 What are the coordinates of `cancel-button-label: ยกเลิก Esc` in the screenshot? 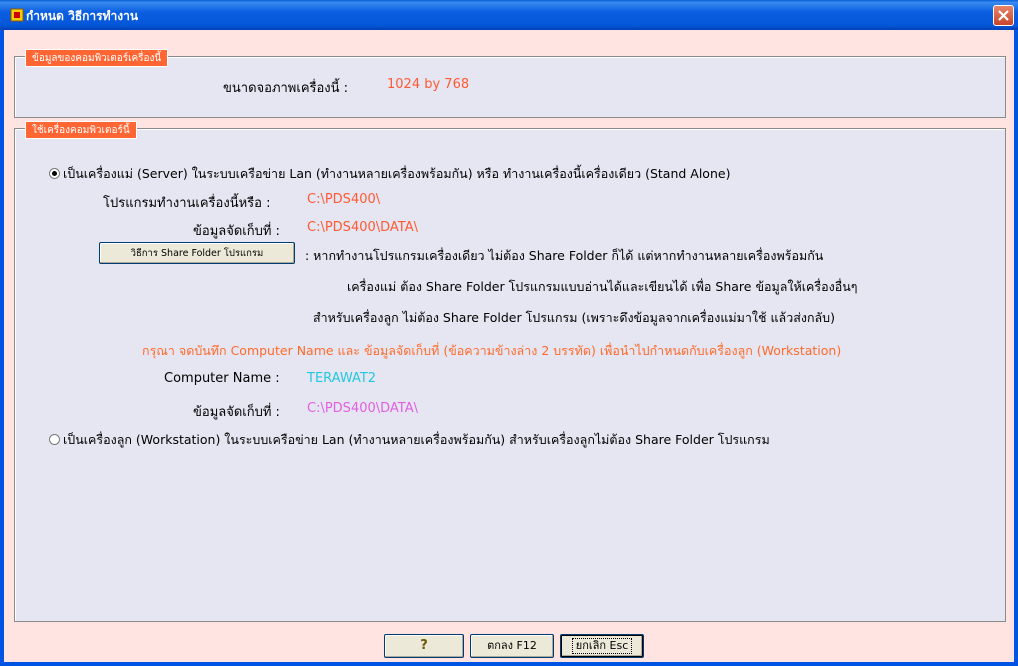 It's located at (602, 646).